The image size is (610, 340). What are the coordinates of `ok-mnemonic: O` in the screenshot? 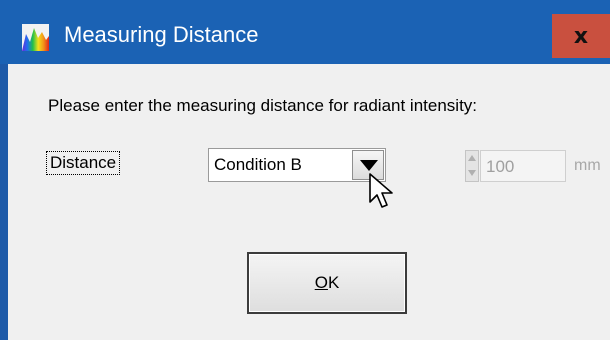 It's located at (321, 282).